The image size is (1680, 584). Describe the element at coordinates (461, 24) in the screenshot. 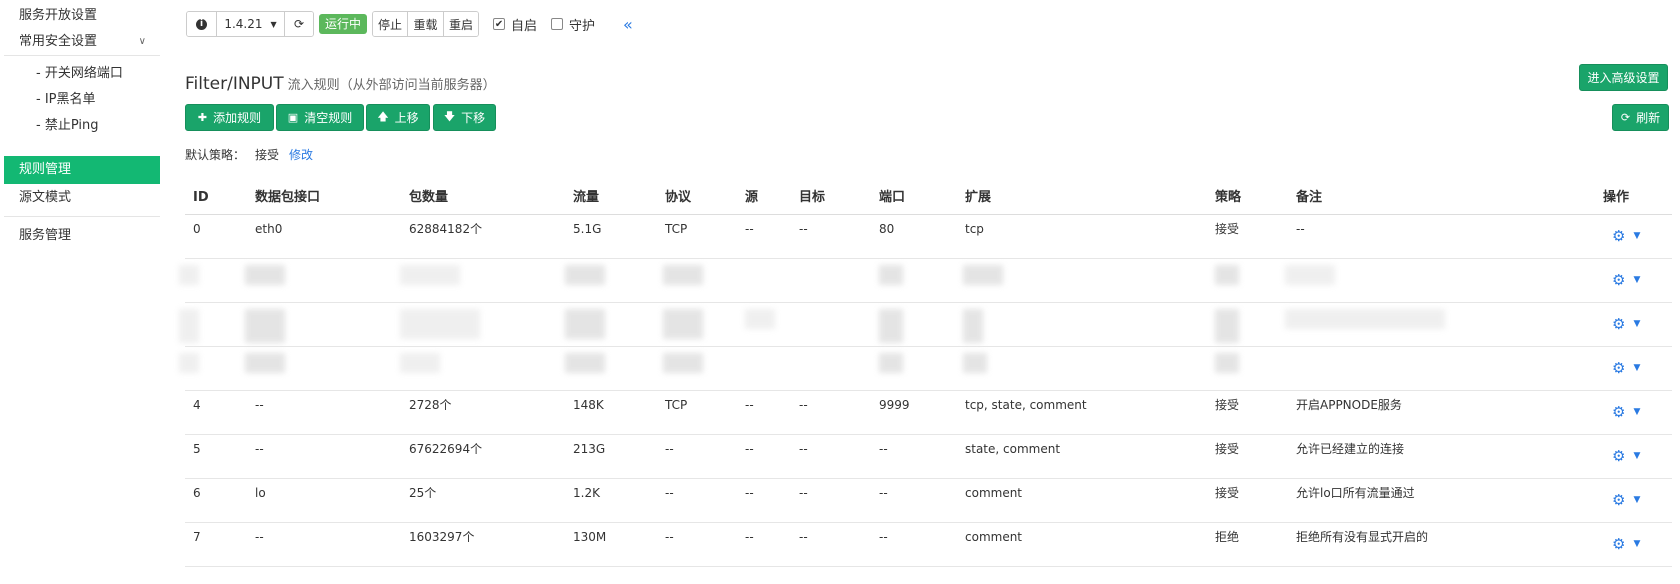

I see `restart-button: 重启` at that location.